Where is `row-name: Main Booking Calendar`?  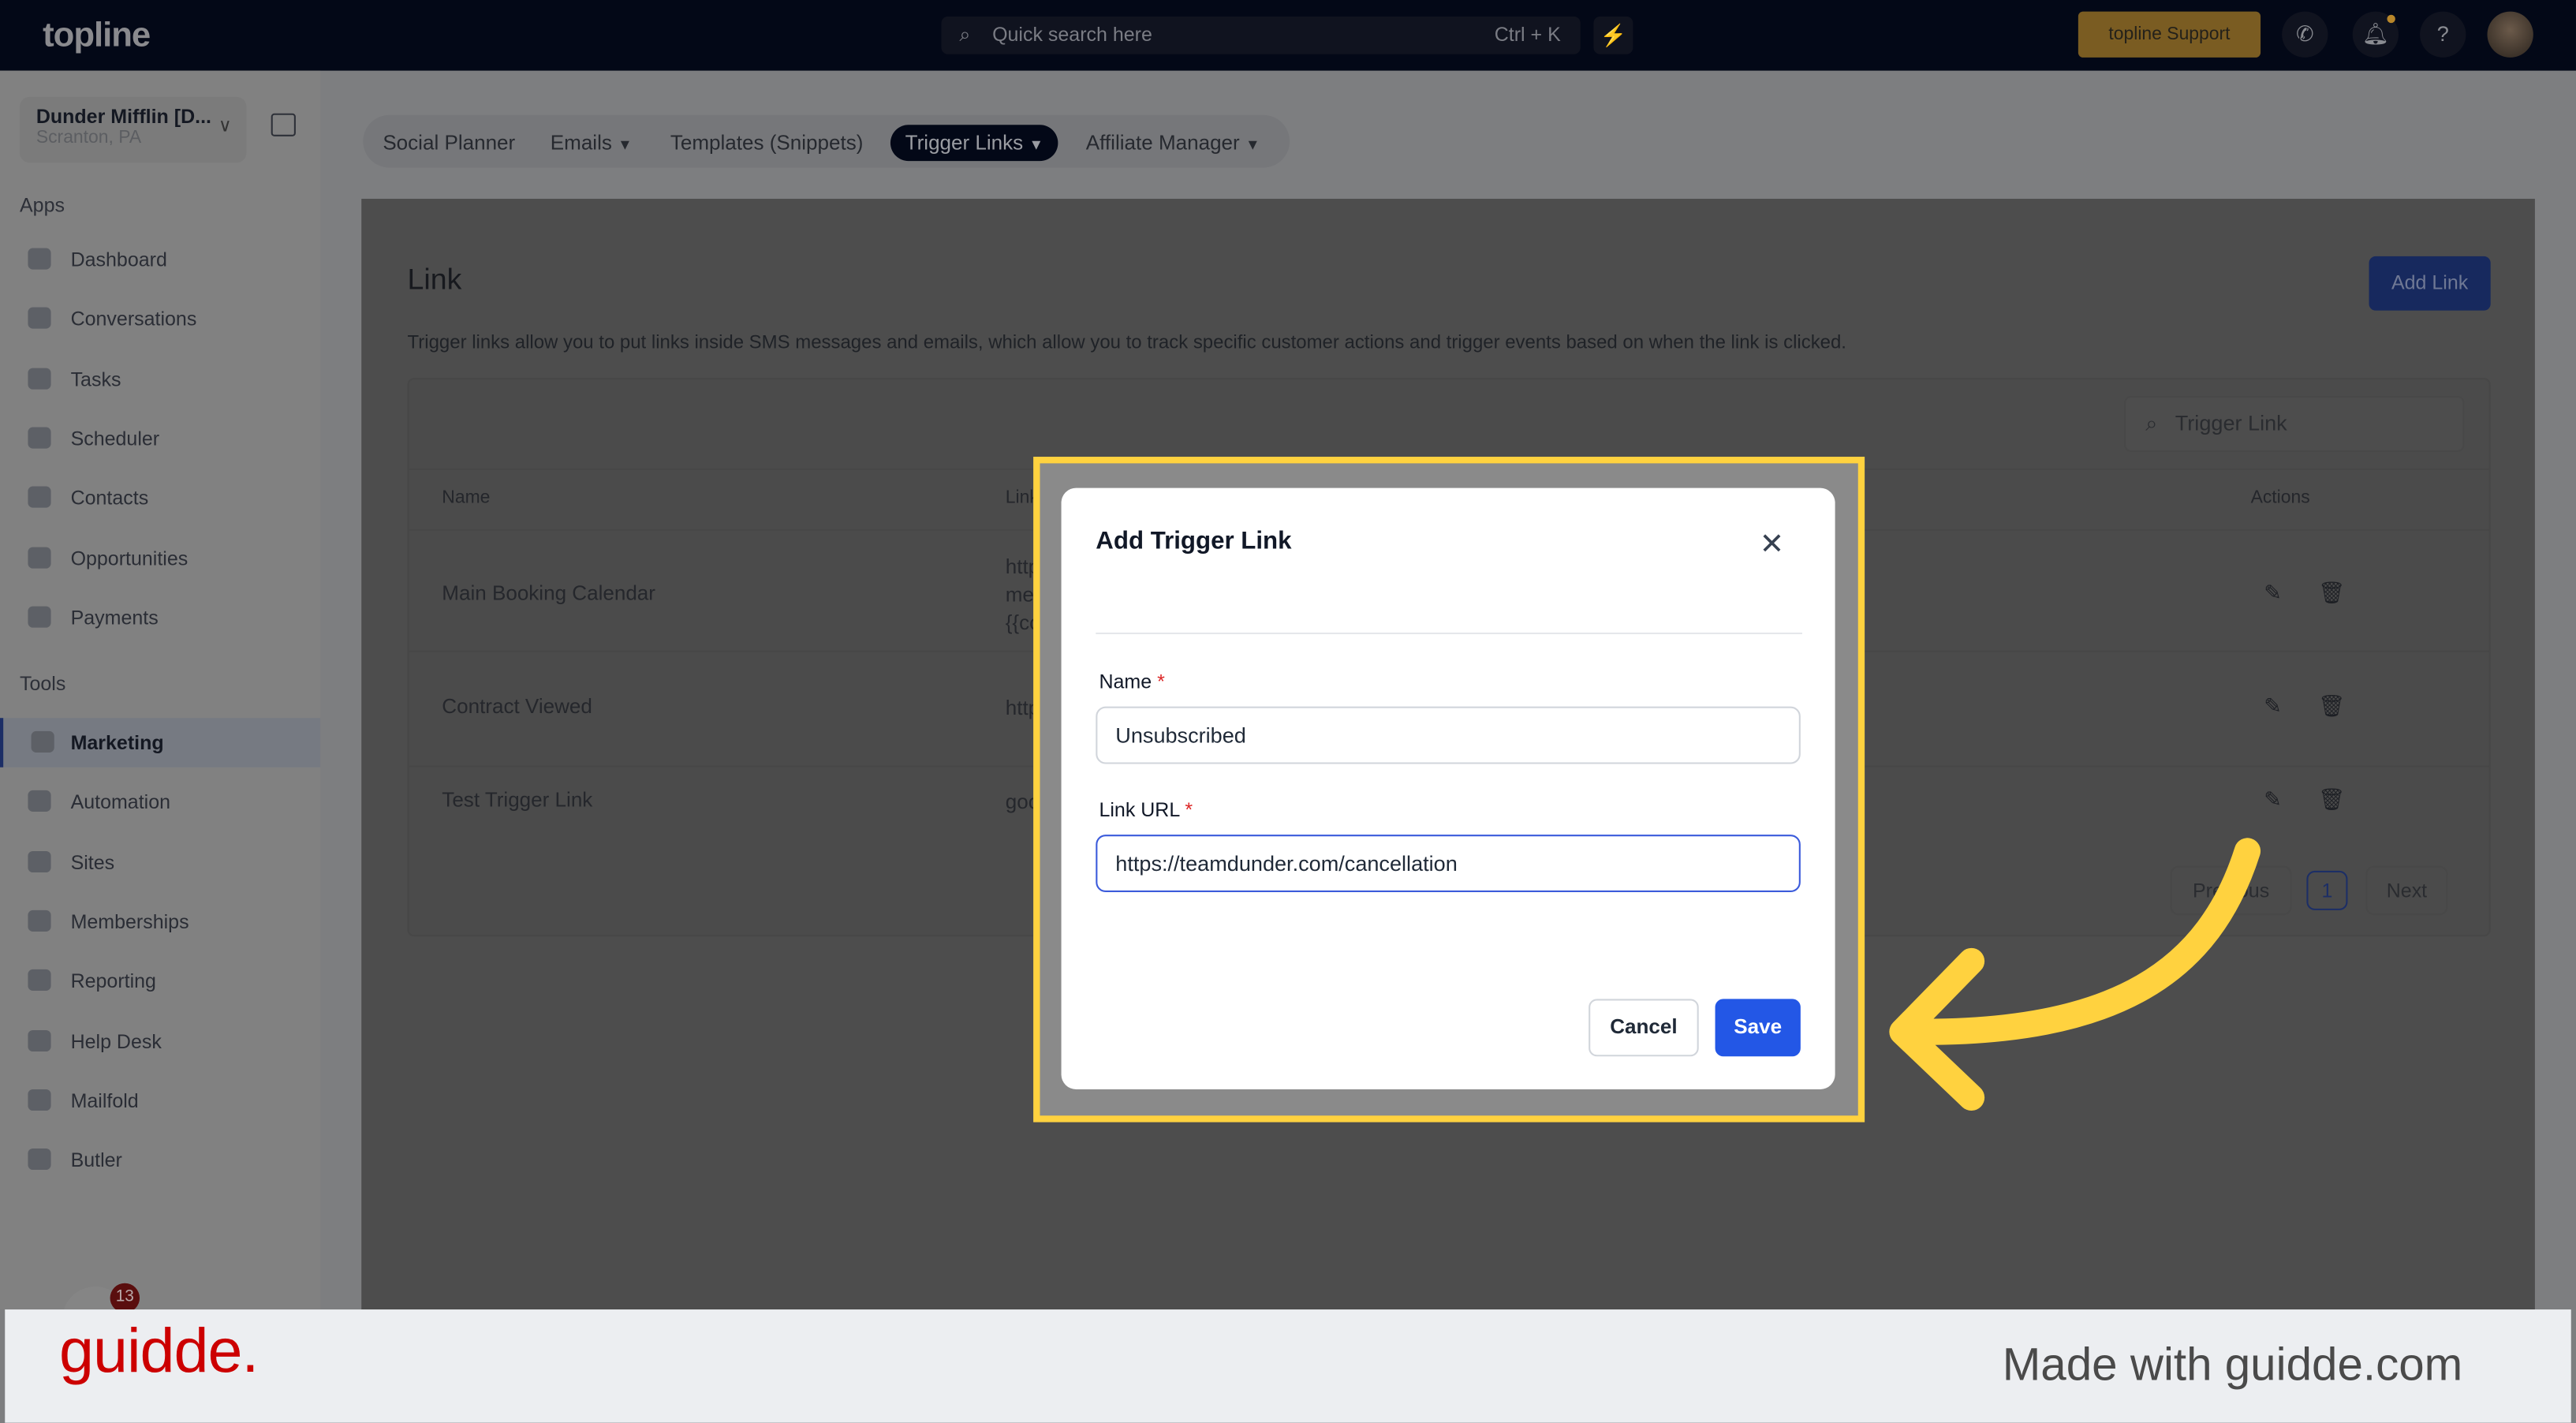 row-name: Main Booking Calendar is located at coordinates (548, 593).